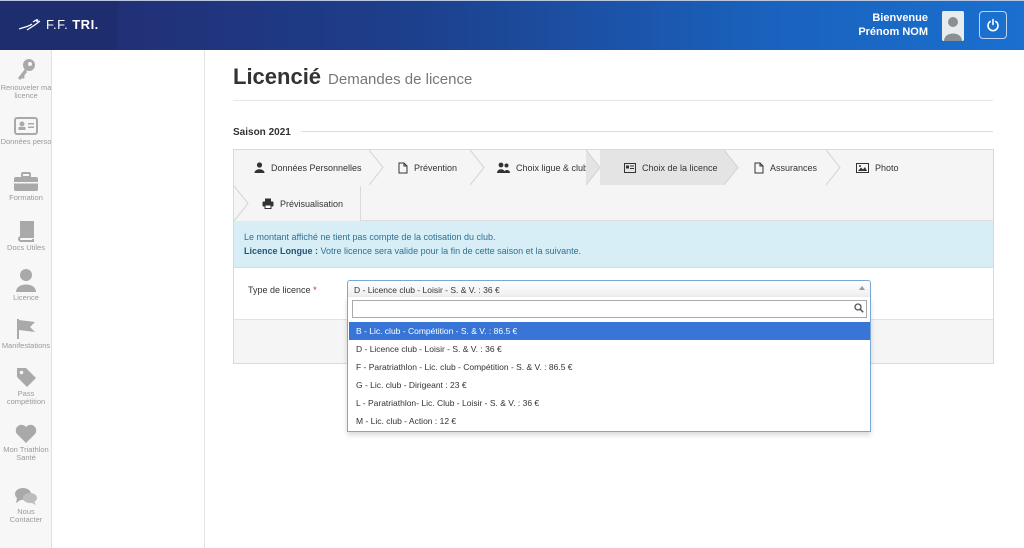 The height and width of the screenshot is (548, 1024). I want to click on dropdown-search-input, so click(609, 309).